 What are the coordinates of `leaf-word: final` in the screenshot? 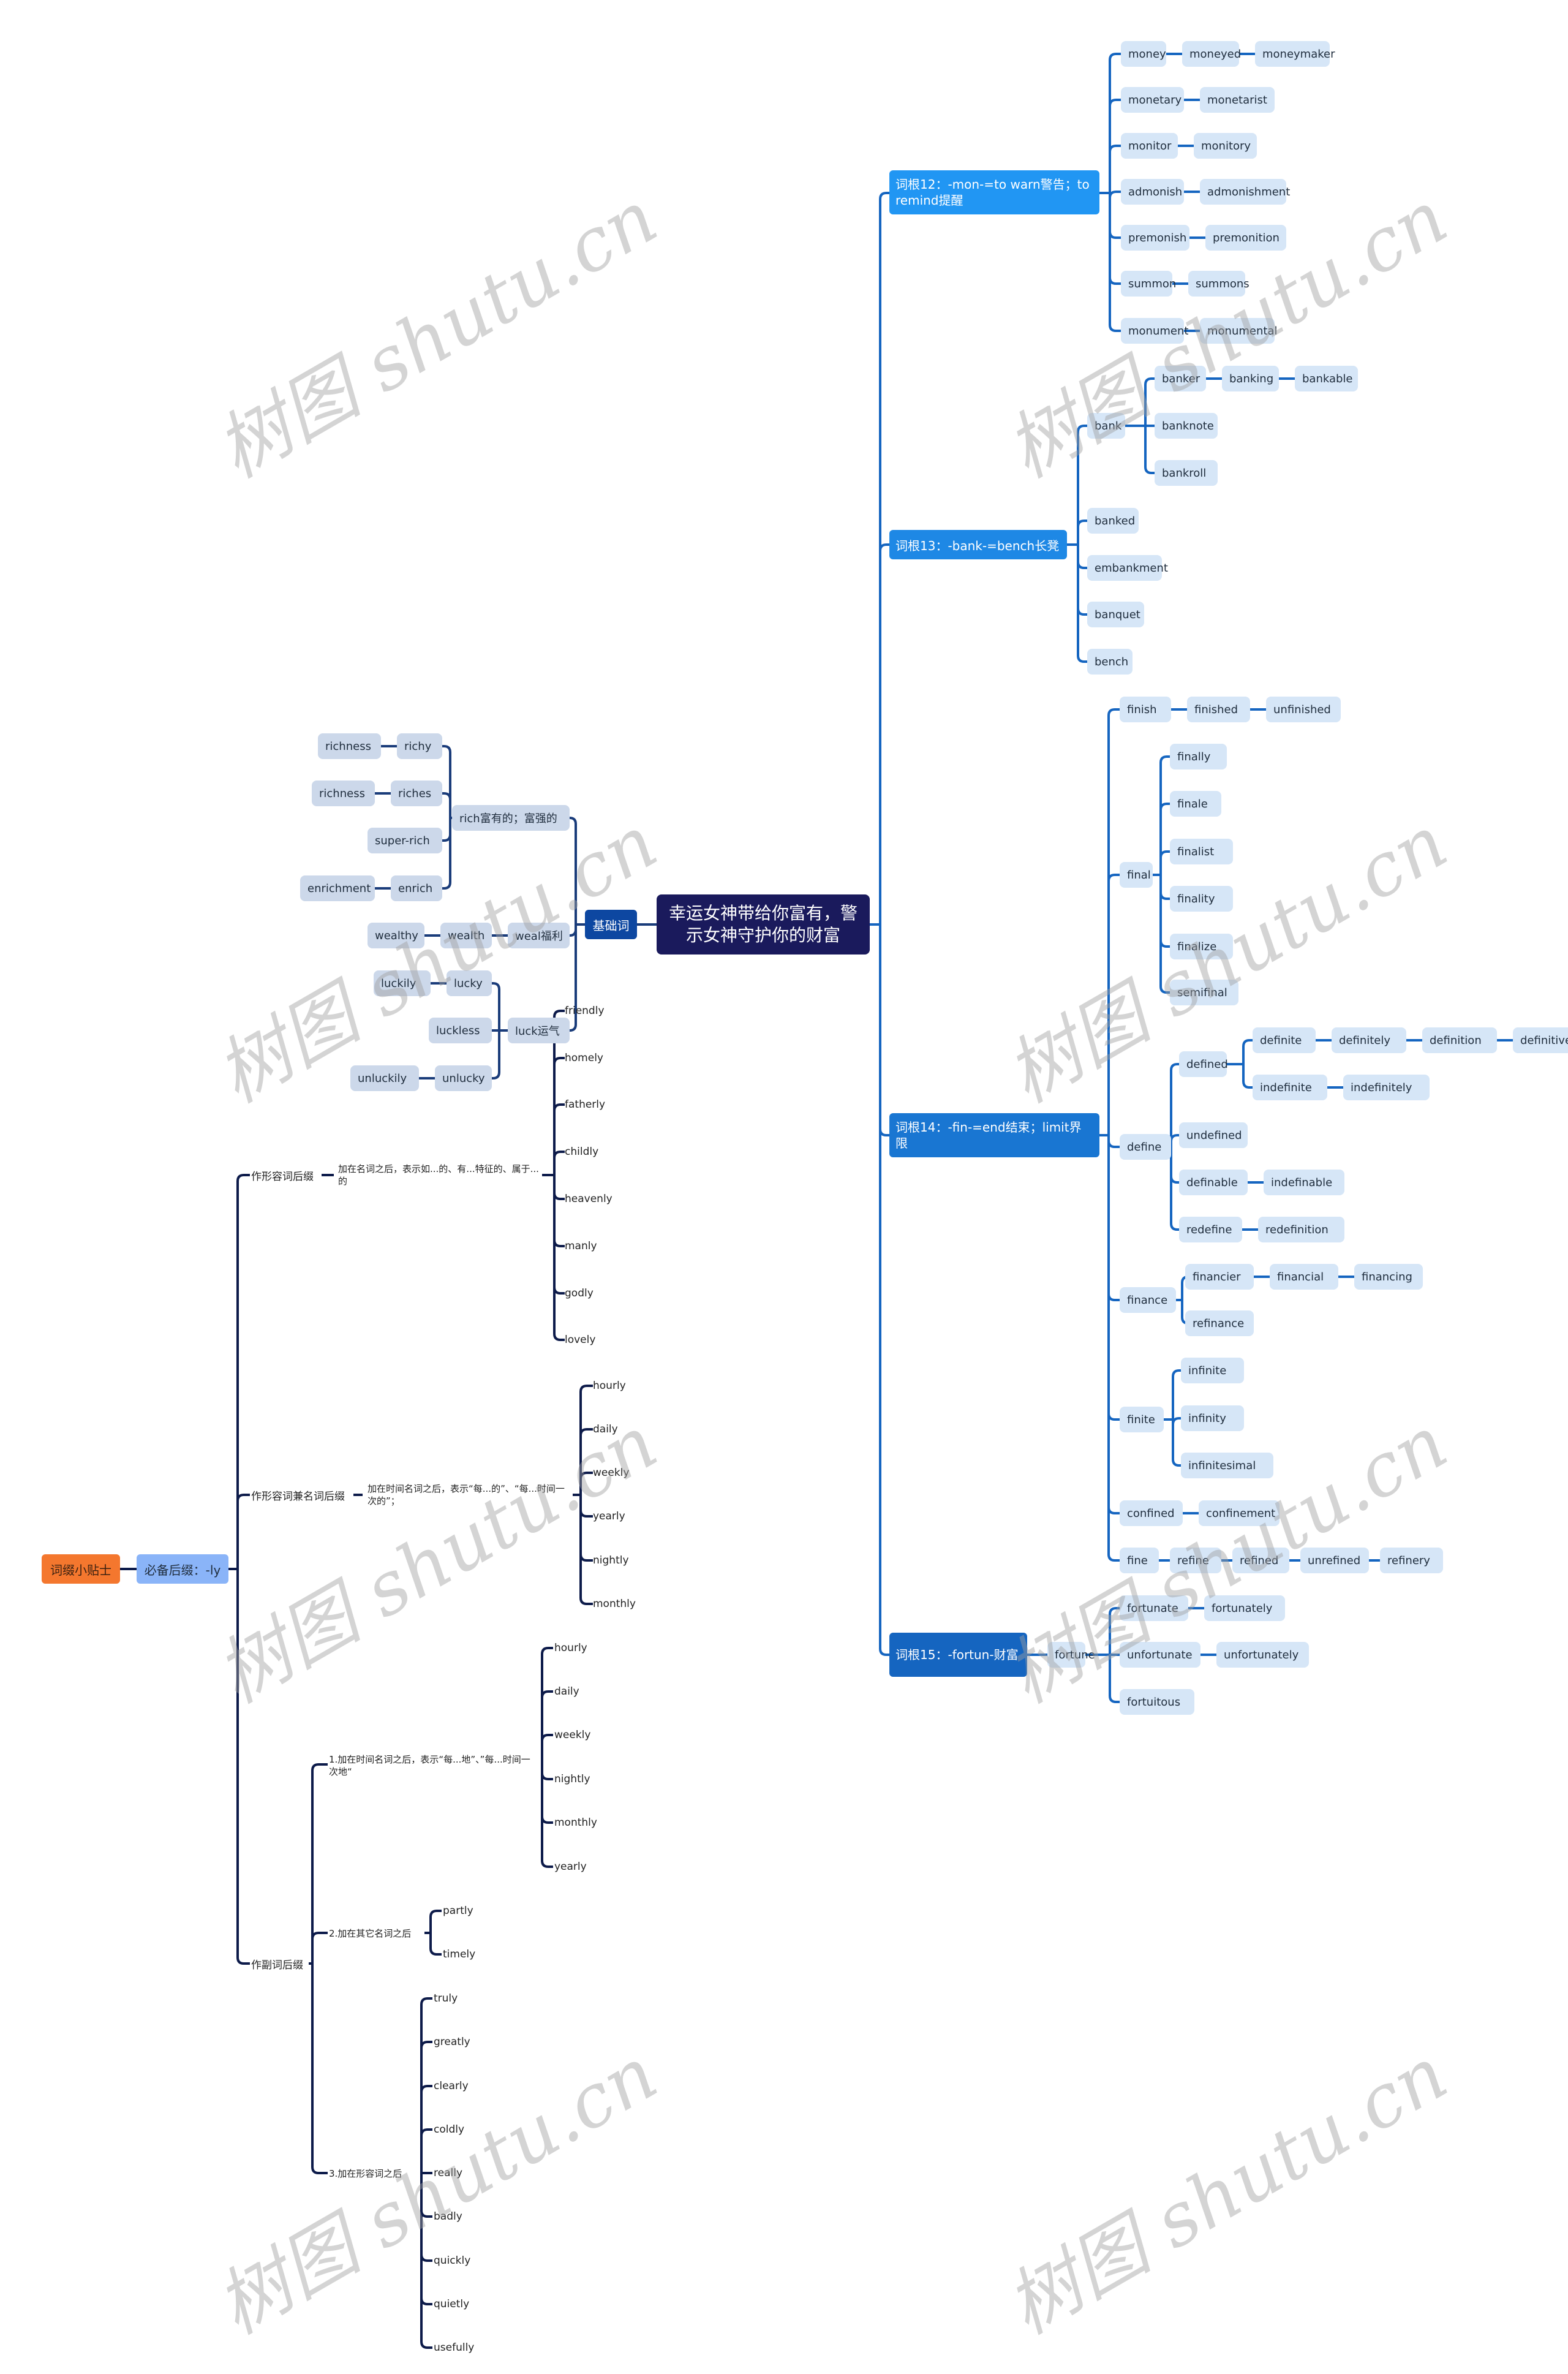 It's located at (1137, 875).